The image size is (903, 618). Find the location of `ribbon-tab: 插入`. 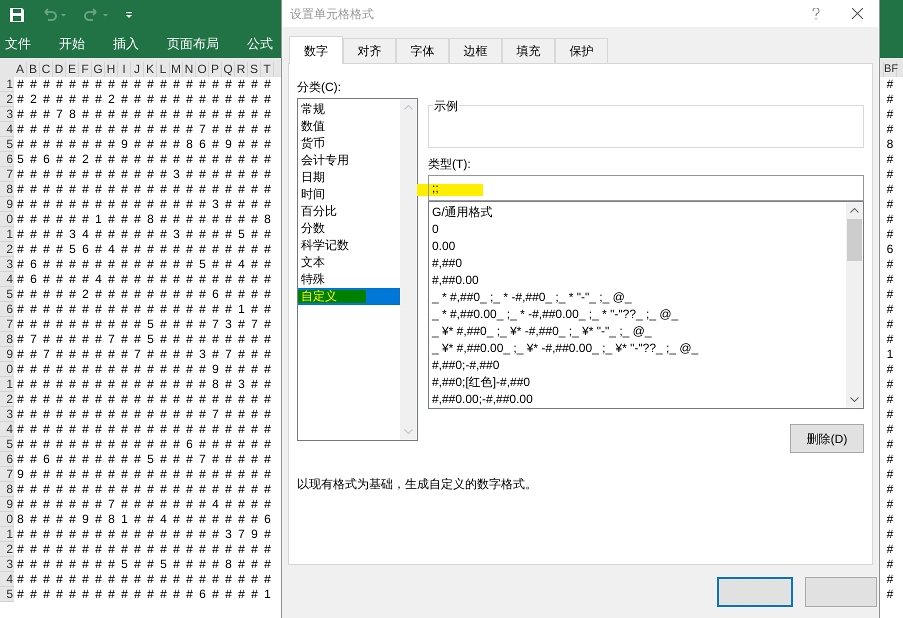

ribbon-tab: 插入 is located at coordinates (126, 44).